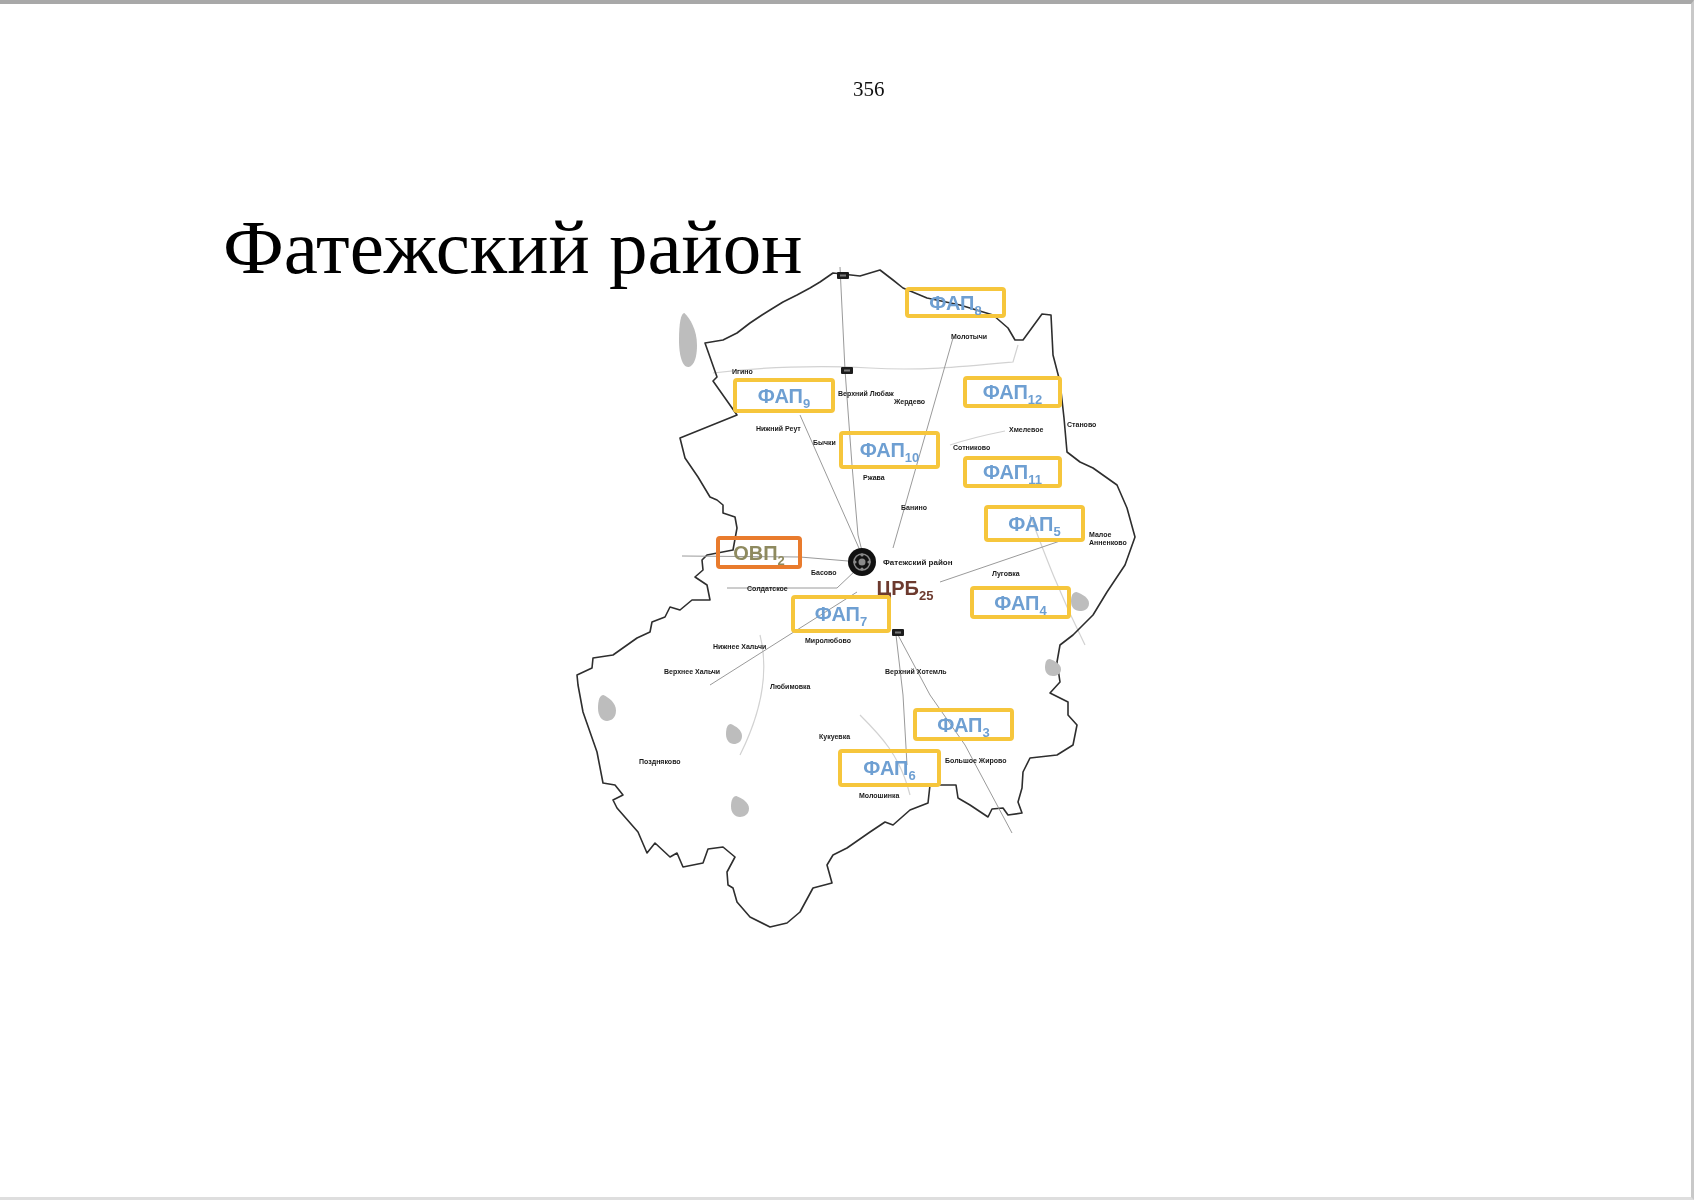  What do you see at coordinates (918, 563) in the screenshot?
I see `place-label: Фатежский район` at bounding box center [918, 563].